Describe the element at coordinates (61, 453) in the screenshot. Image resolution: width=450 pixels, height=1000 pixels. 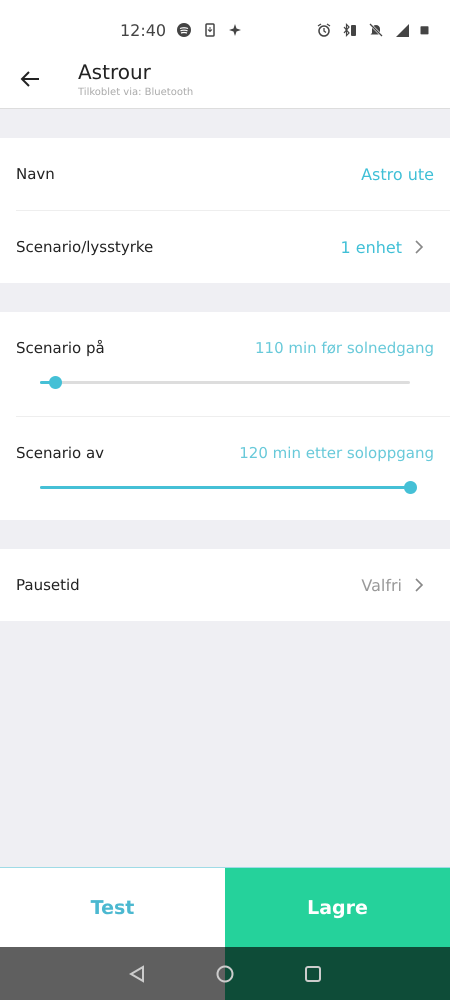
I see `setting-label: Scenario av` at that location.